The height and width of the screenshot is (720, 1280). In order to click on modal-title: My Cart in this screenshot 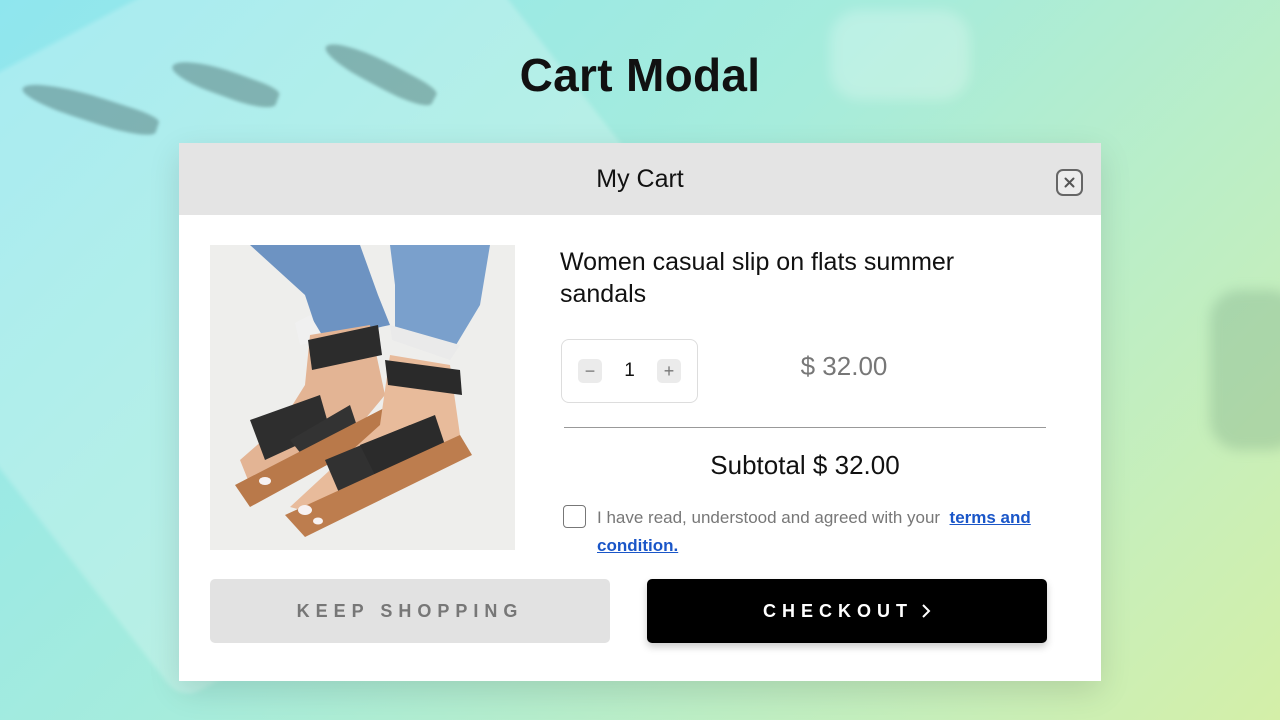, I will do `click(640, 178)`.